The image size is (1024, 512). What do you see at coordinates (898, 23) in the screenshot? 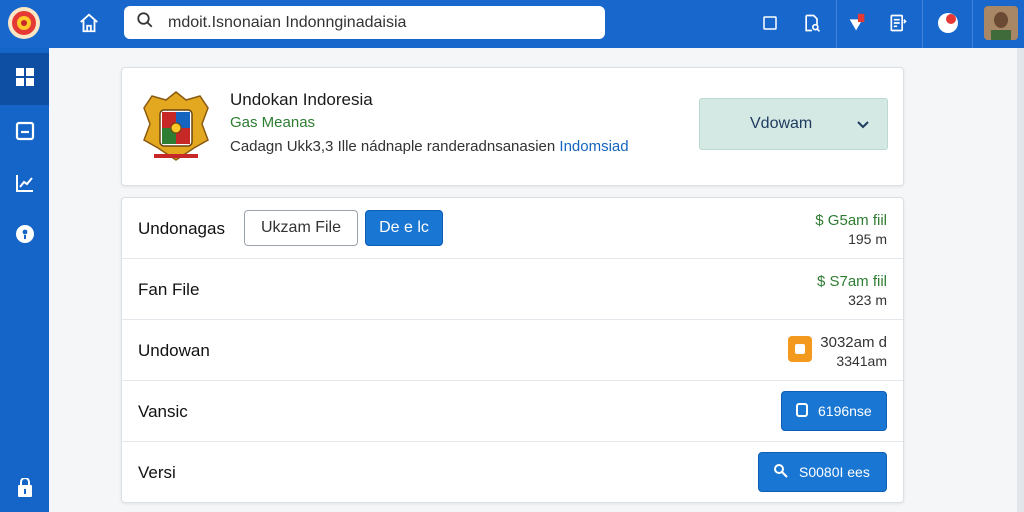
I see `document-icon` at bounding box center [898, 23].